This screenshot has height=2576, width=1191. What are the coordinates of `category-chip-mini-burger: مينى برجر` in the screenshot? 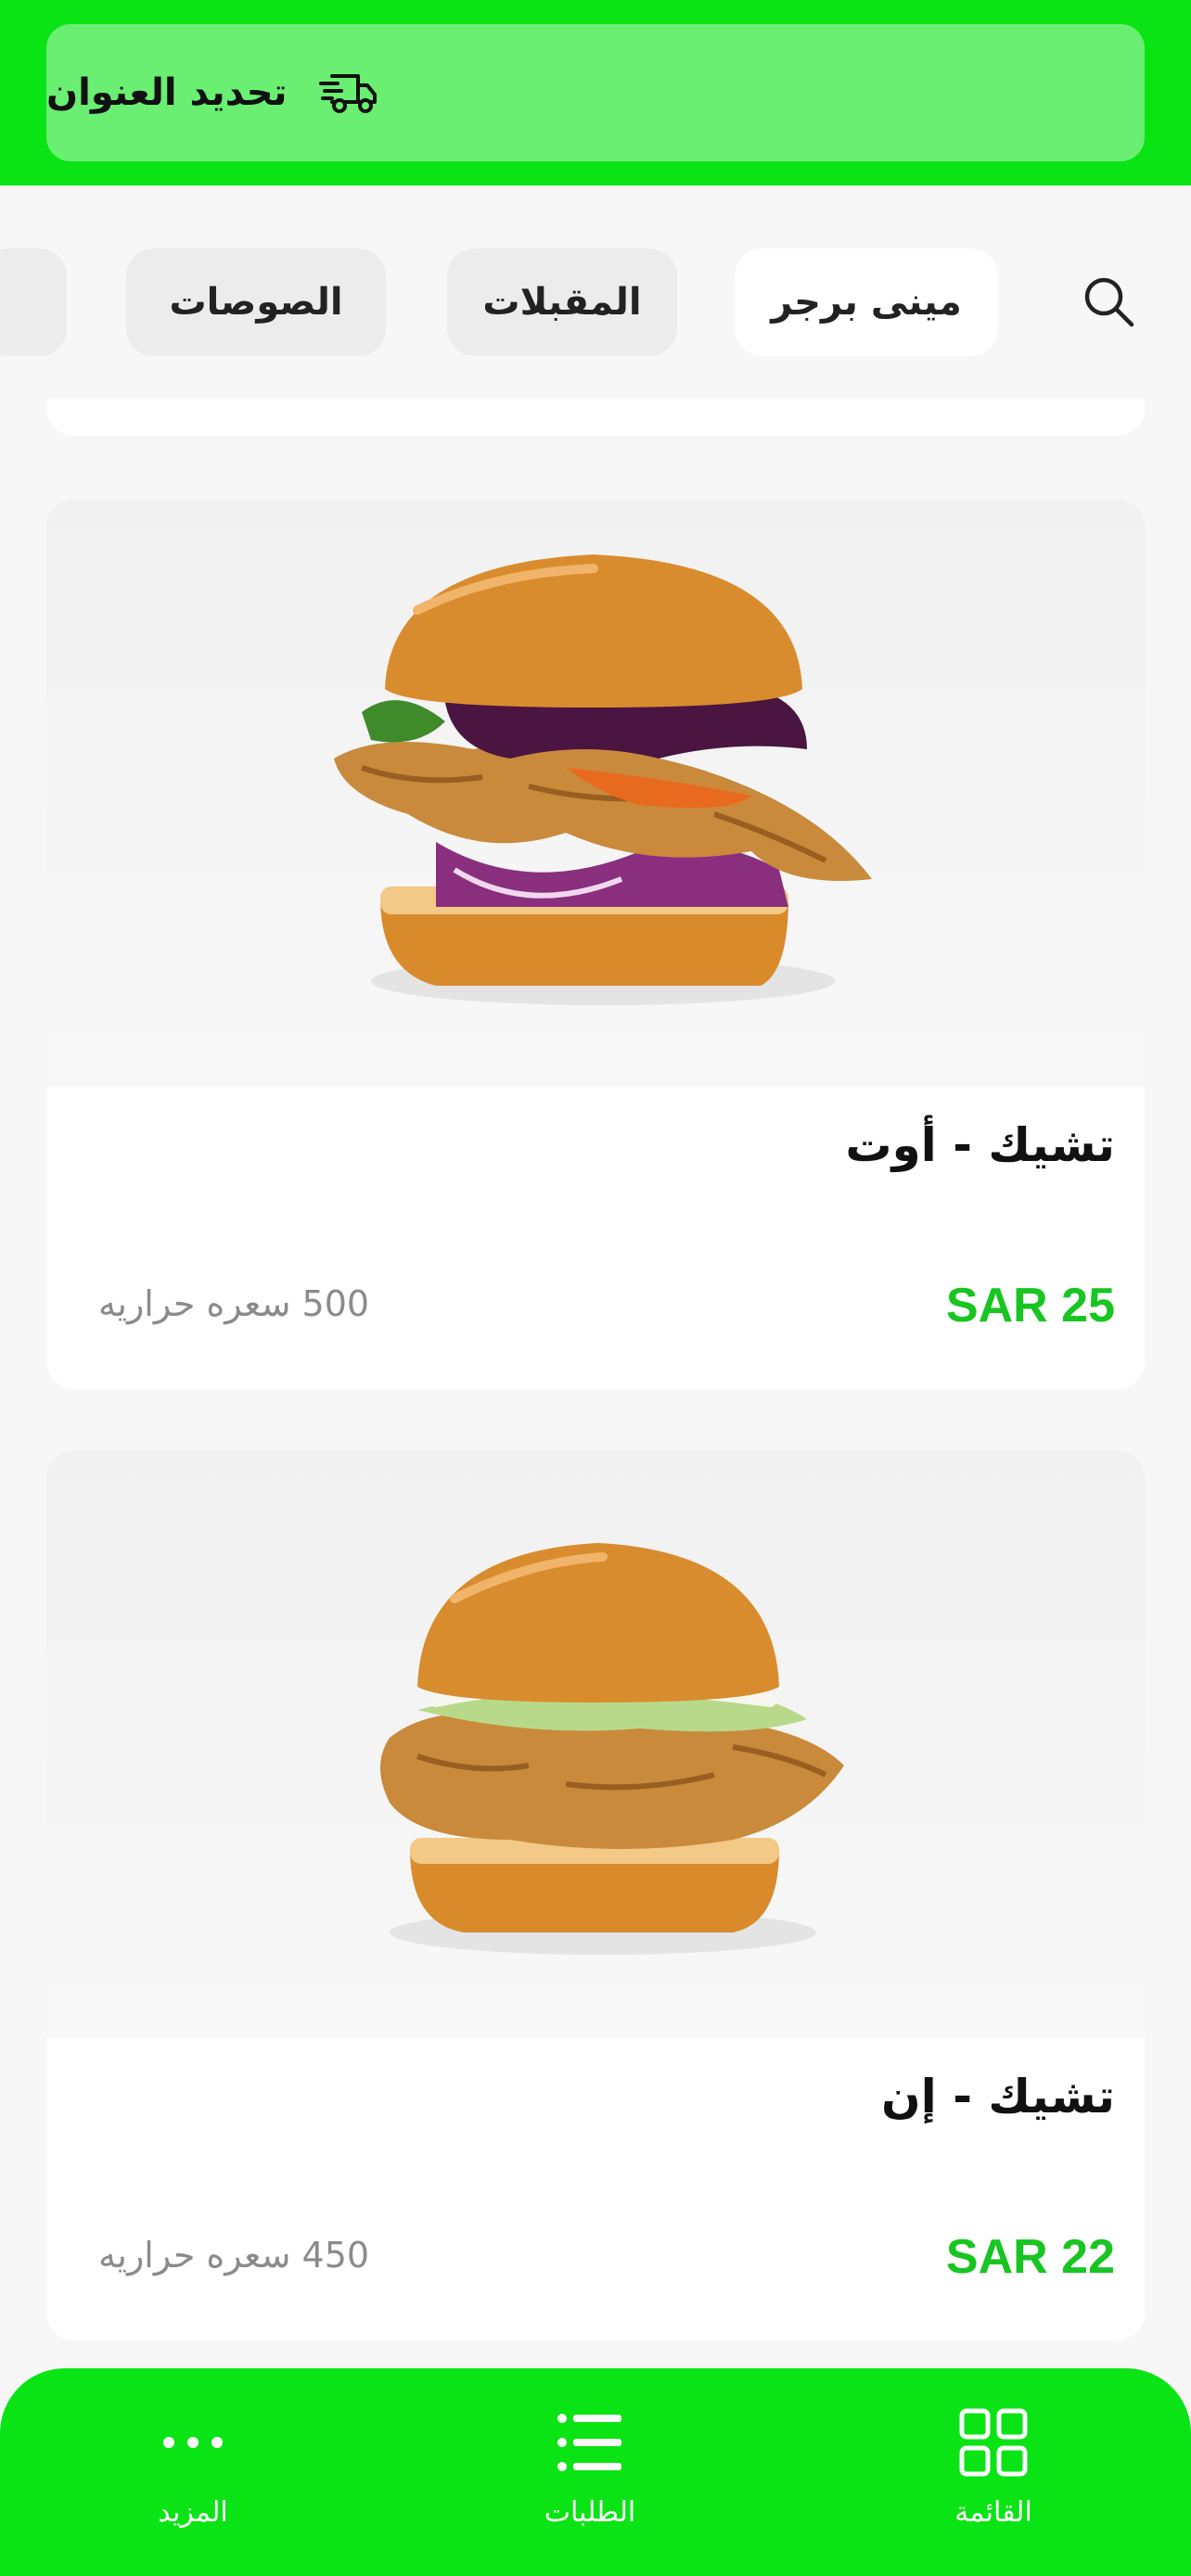 It's located at (866, 302).